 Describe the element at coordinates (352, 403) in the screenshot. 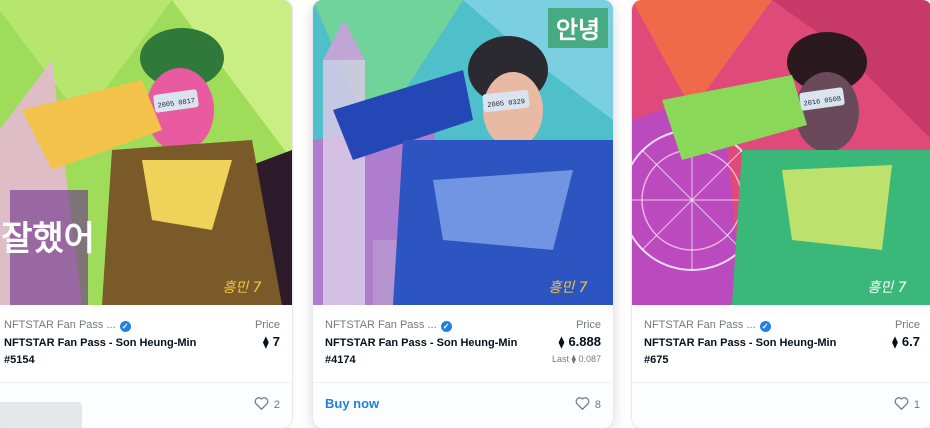

I see `buy-now-button: Buy now` at that location.